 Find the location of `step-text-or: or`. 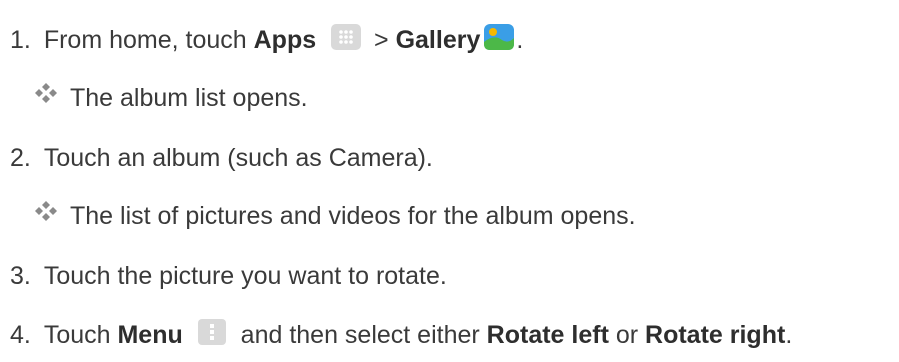

step-text-or: or is located at coordinates (627, 335).